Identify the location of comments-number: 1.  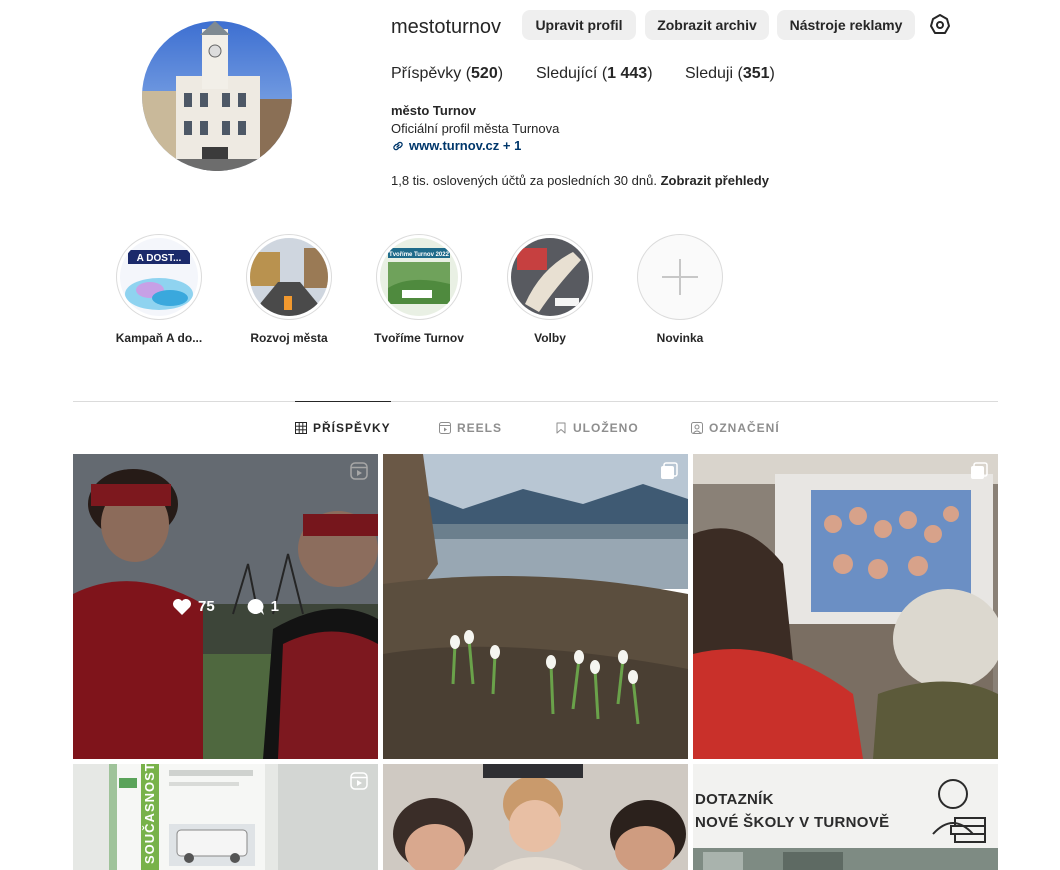
(275, 606).